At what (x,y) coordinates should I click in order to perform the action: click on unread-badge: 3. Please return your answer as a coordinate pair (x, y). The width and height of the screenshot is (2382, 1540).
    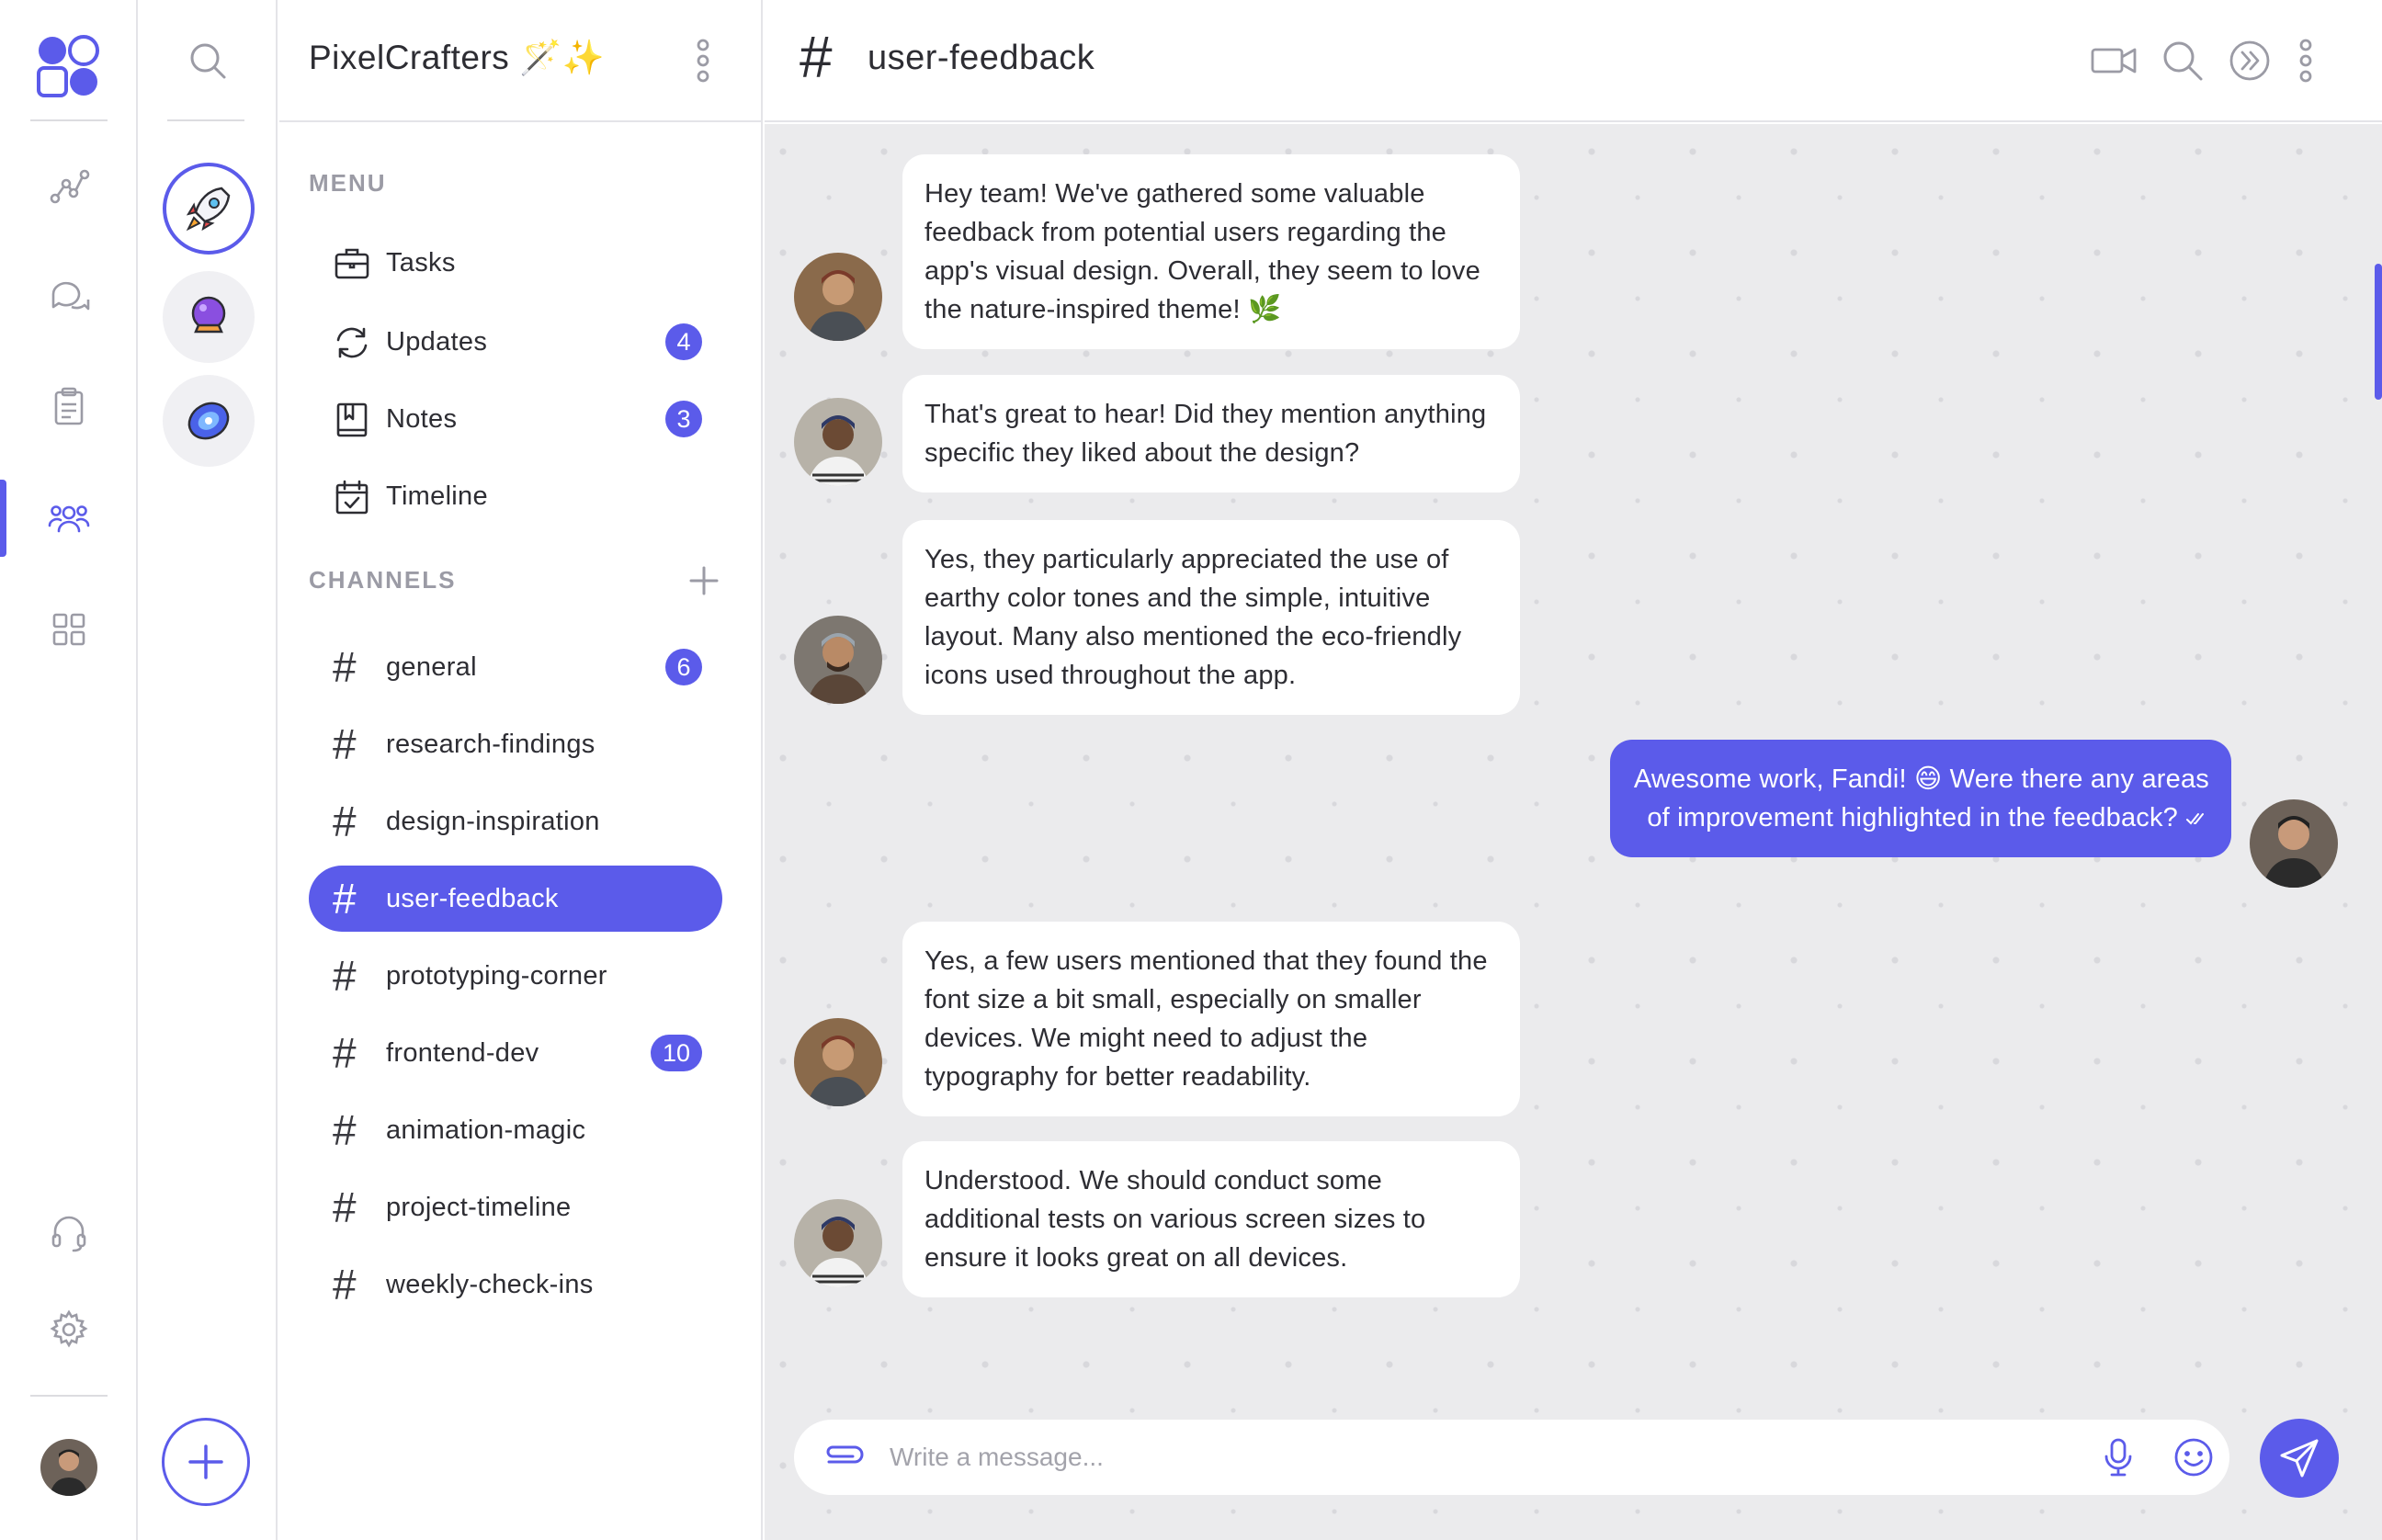
    Looking at the image, I should click on (683, 419).